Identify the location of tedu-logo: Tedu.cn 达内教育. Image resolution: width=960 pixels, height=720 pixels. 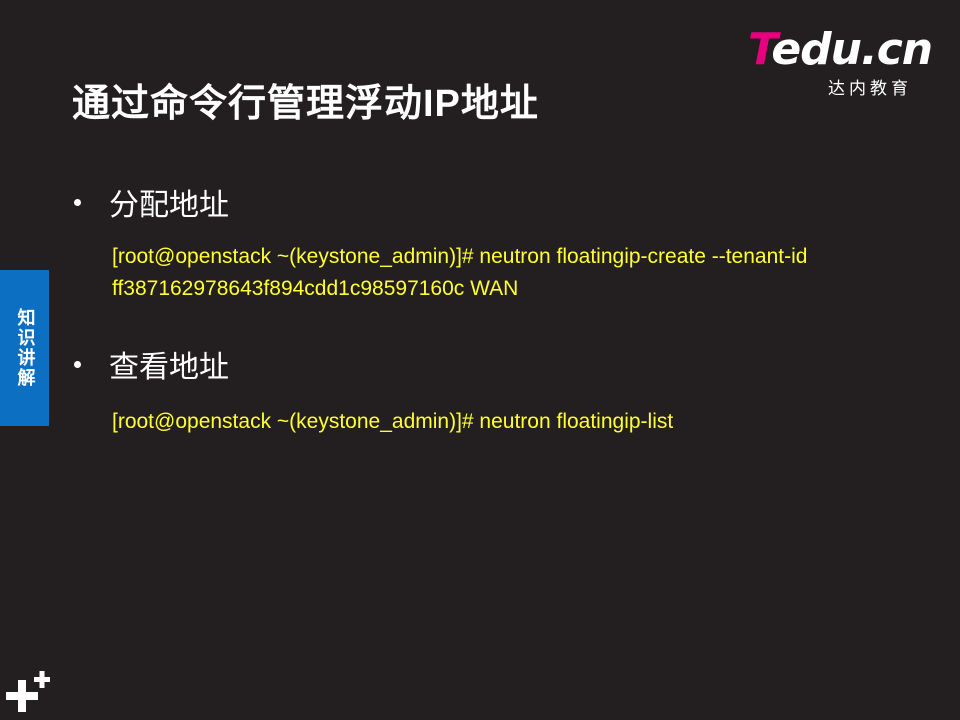
(843, 64).